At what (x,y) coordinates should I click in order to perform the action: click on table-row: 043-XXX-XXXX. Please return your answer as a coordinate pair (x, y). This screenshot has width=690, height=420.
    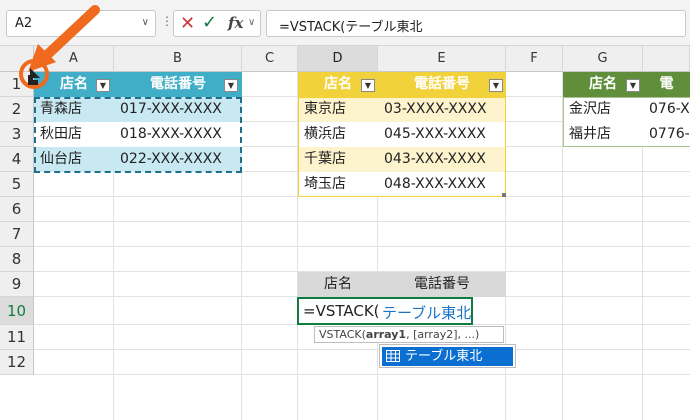
    Looking at the image, I should click on (442, 159).